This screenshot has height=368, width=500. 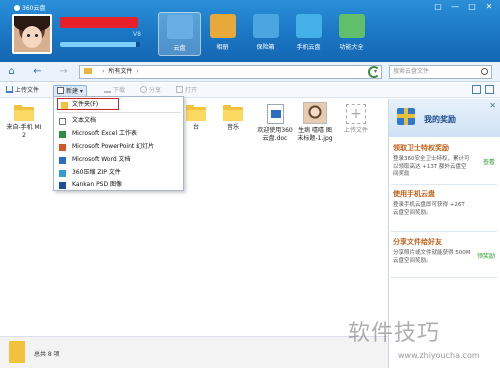 I want to click on status-bar: 总共 8 项, so click(x=194, y=352).